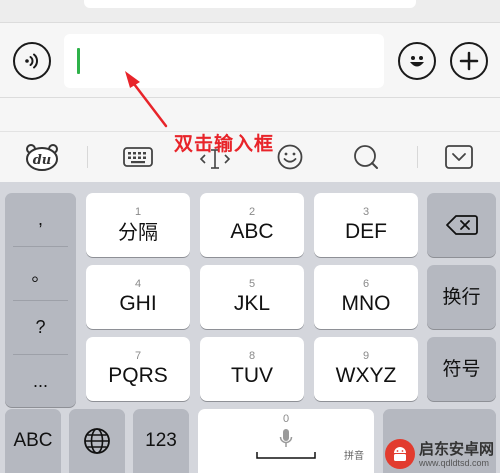 The width and height of the screenshot is (500, 473). I want to click on voice-button, so click(32, 61).